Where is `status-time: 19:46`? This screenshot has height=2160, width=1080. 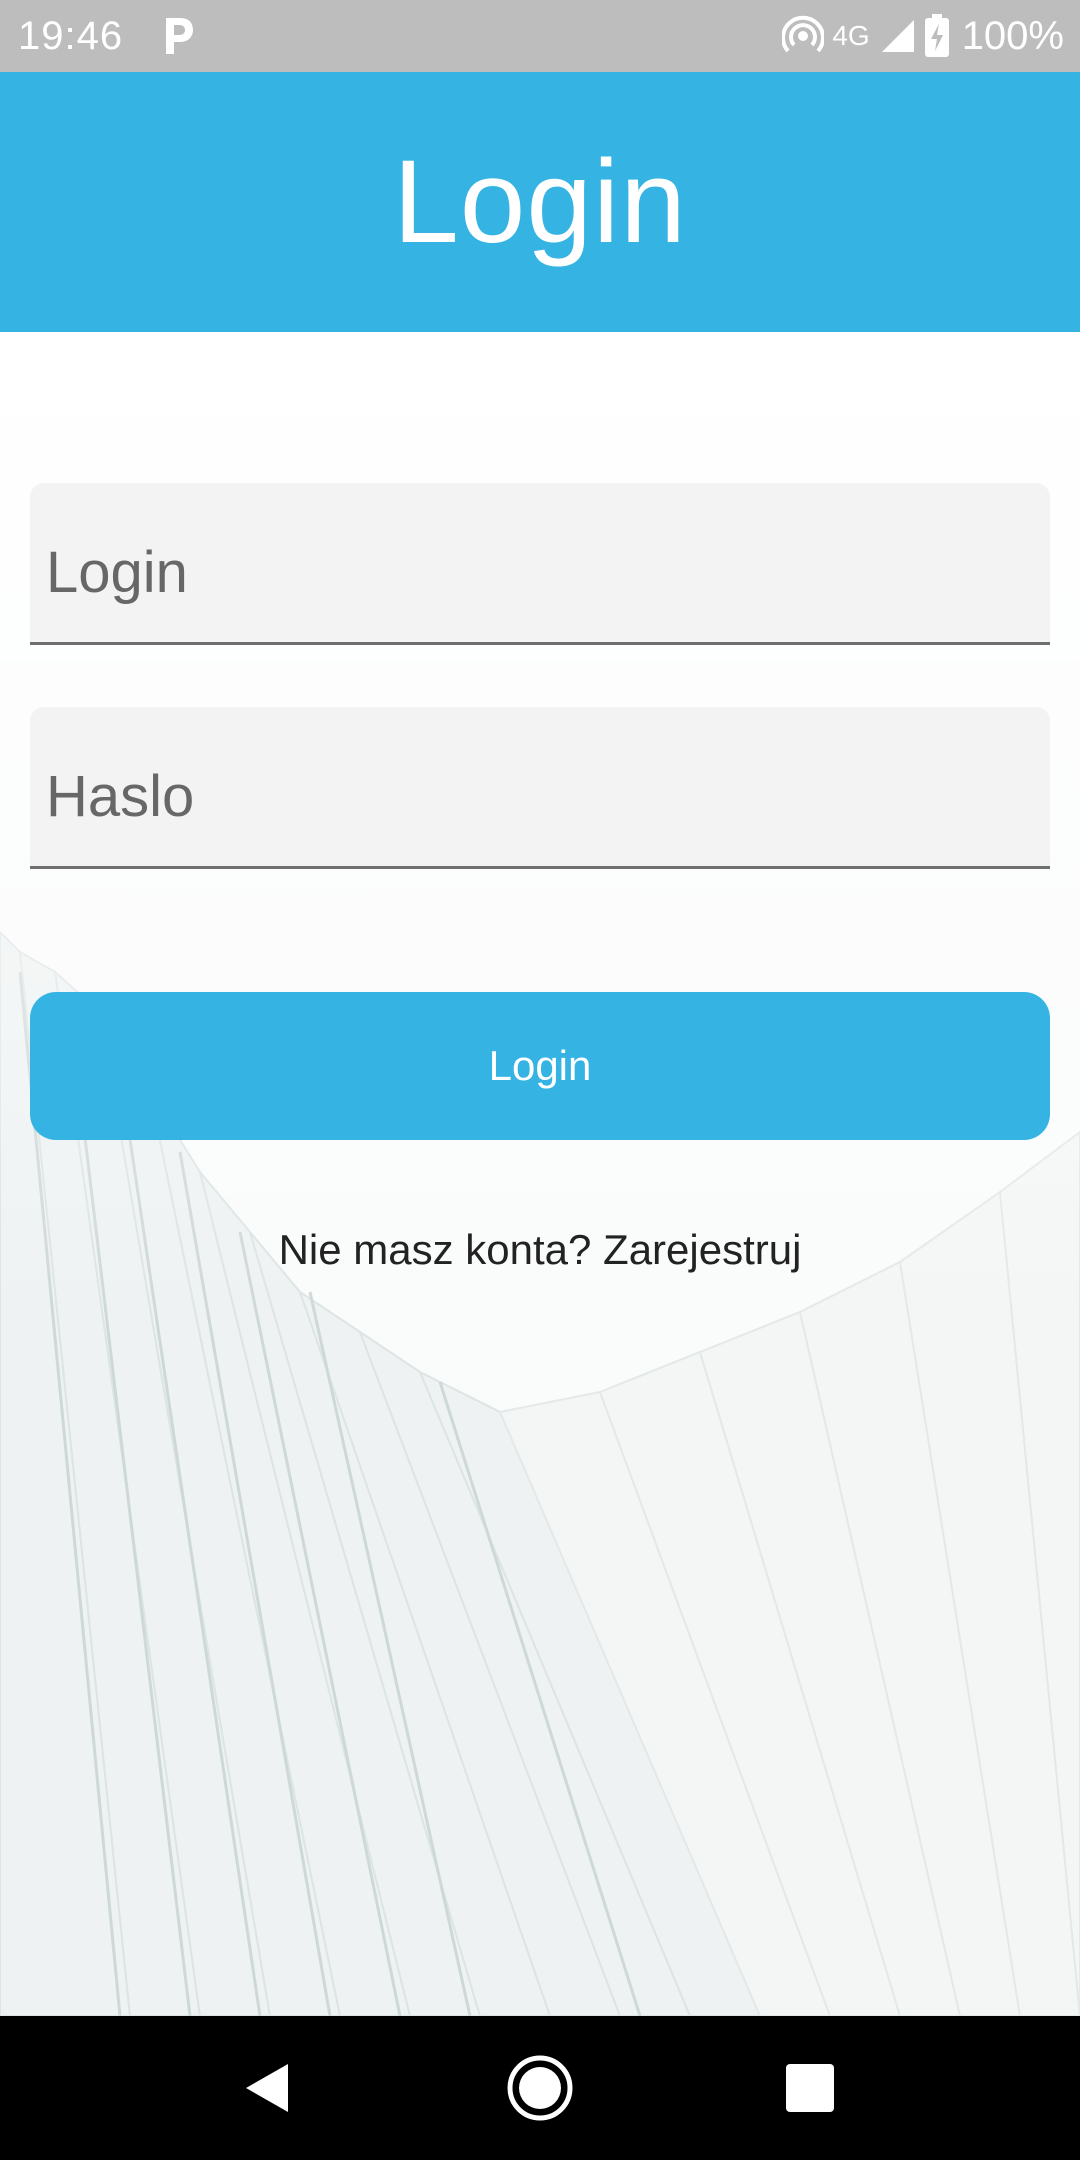
status-time: 19:46 is located at coordinates (71, 36).